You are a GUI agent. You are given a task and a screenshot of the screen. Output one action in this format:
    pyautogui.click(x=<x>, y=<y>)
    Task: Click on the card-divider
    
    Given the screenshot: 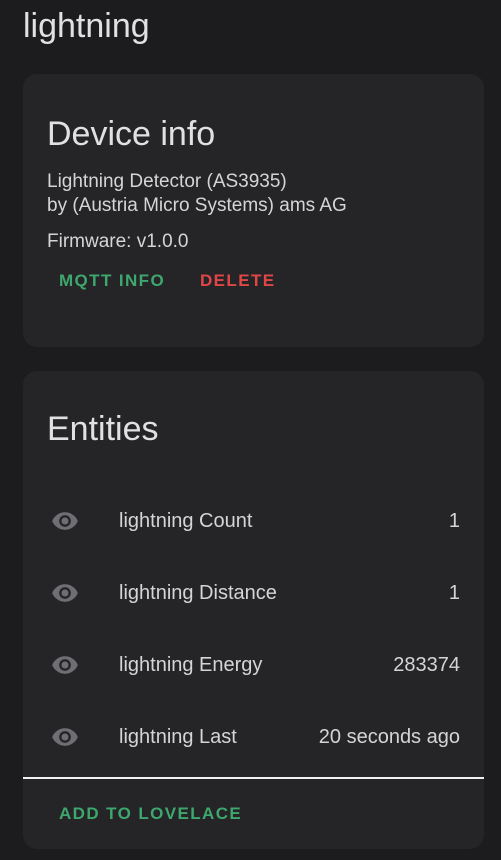 What is the action you would take?
    pyautogui.click(x=253, y=778)
    